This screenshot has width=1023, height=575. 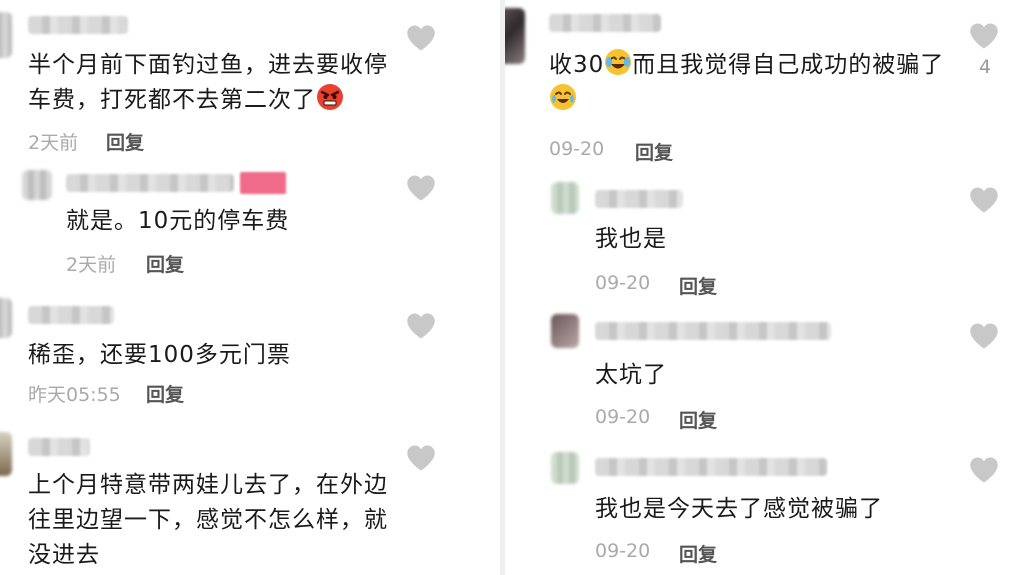 I want to click on comment-text: 就是。10元的停车费, so click(x=178, y=221).